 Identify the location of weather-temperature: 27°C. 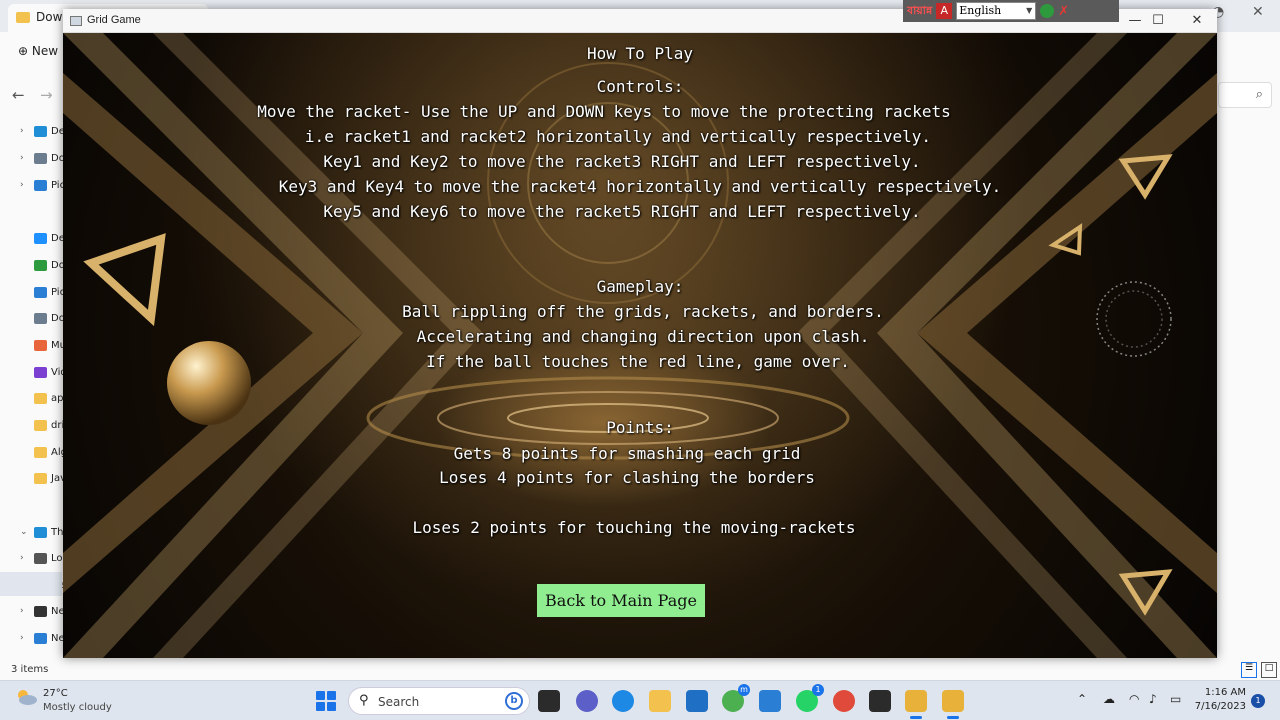
(55, 693).